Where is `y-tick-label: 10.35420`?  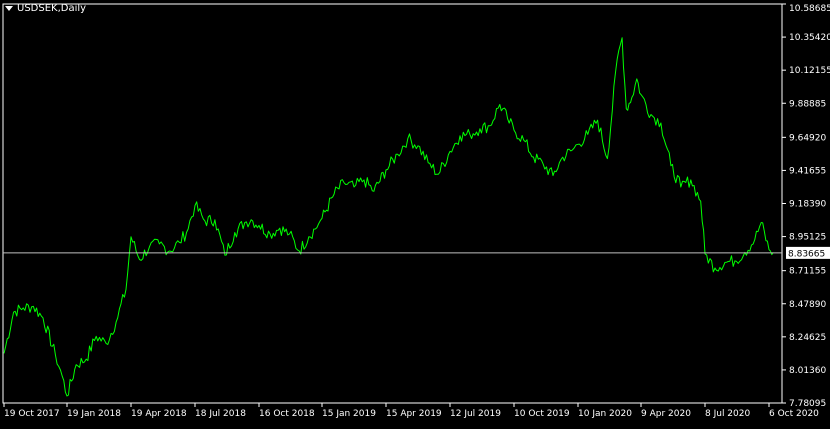
y-tick-label: 10.35420 is located at coordinates (809, 38).